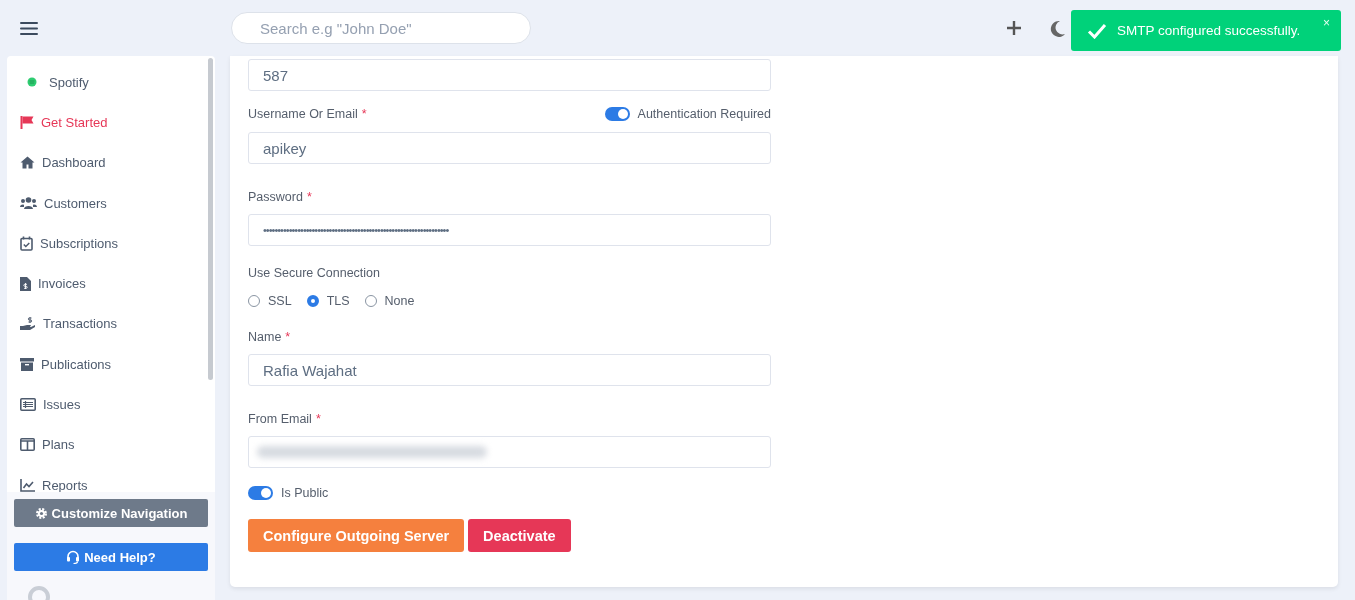 This screenshot has width=1355, height=600. Describe the element at coordinates (111, 513) in the screenshot. I see `customize-navigation-button: Customize Navigation` at that location.